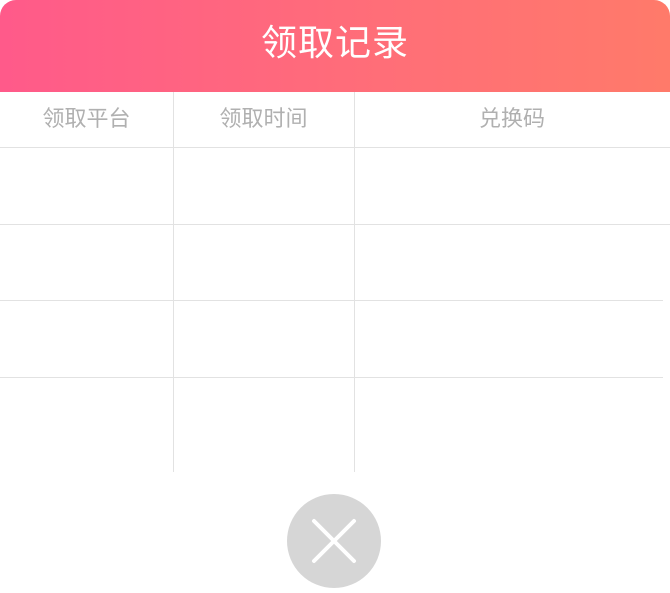 The width and height of the screenshot is (670, 593). Describe the element at coordinates (511, 119) in the screenshot. I see `column-header-code: 兑换码` at that location.